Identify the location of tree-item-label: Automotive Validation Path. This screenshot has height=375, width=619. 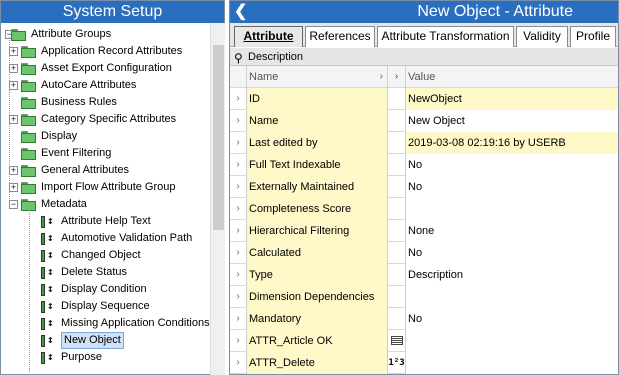
(127, 238).